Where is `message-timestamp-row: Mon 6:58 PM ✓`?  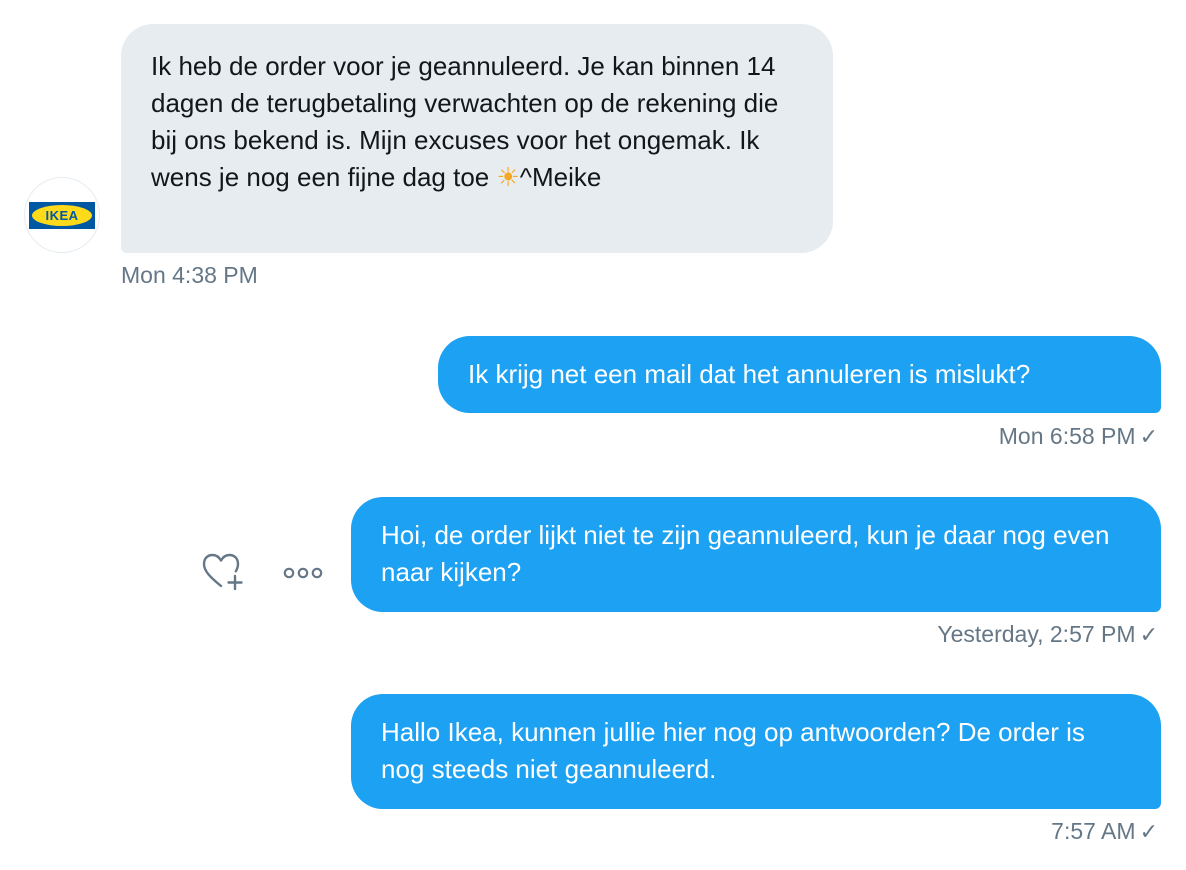
message-timestamp-row: Mon 6:58 PM ✓ is located at coordinates (1078, 436).